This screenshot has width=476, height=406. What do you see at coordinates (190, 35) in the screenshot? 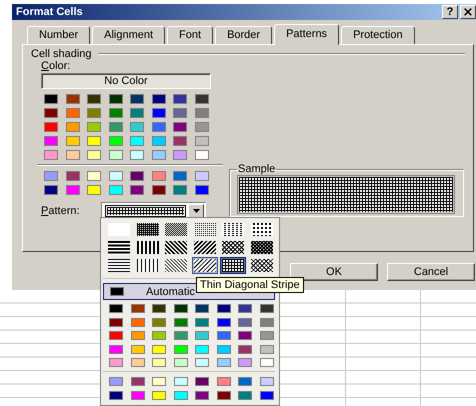
I see `tab: Font` at bounding box center [190, 35].